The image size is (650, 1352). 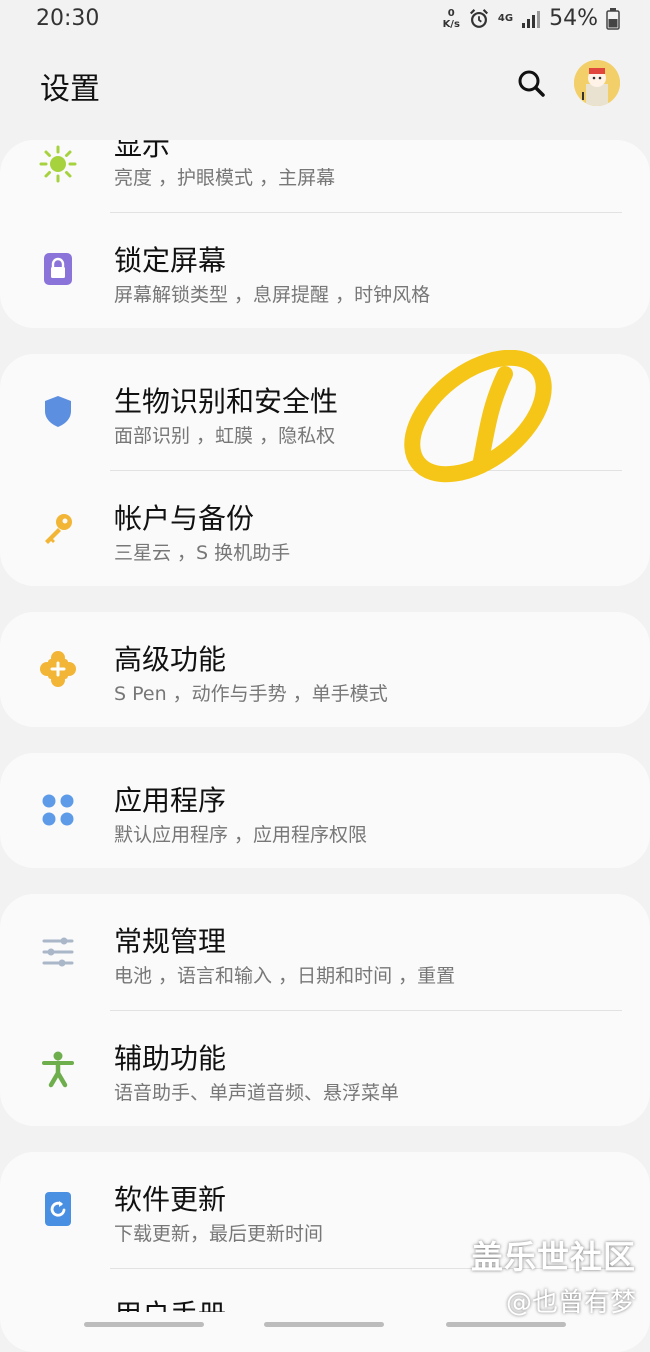 What do you see at coordinates (573, 18) in the screenshot?
I see `battery-percent: 54%` at bounding box center [573, 18].